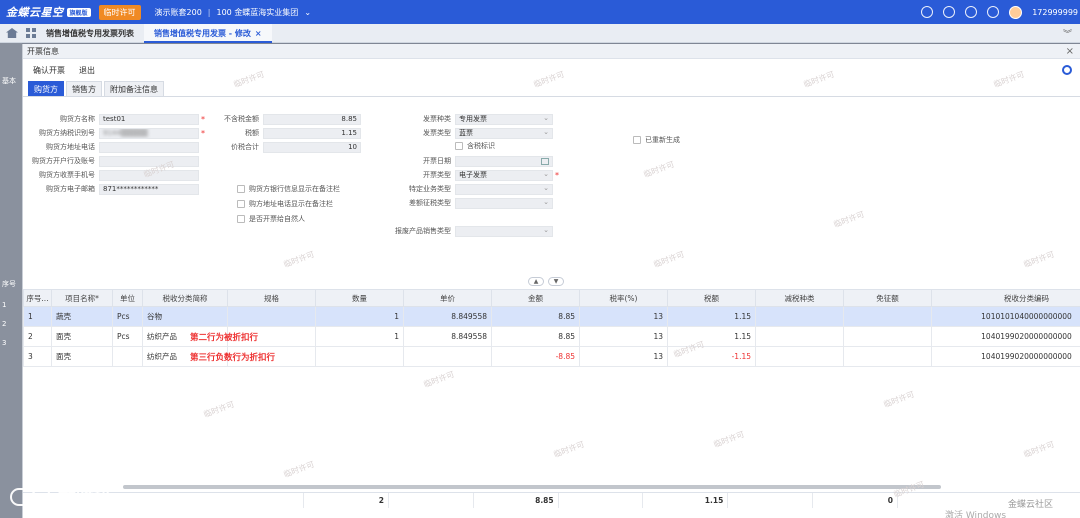  Describe the element at coordinates (656, 140) in the screenshot. I see `regenerated-check: 已重新生成` at that location.